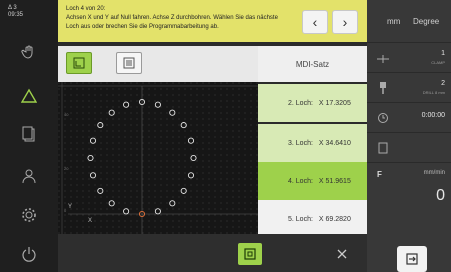  I want to click on sidebar-item-file-management, so click(29, 134).